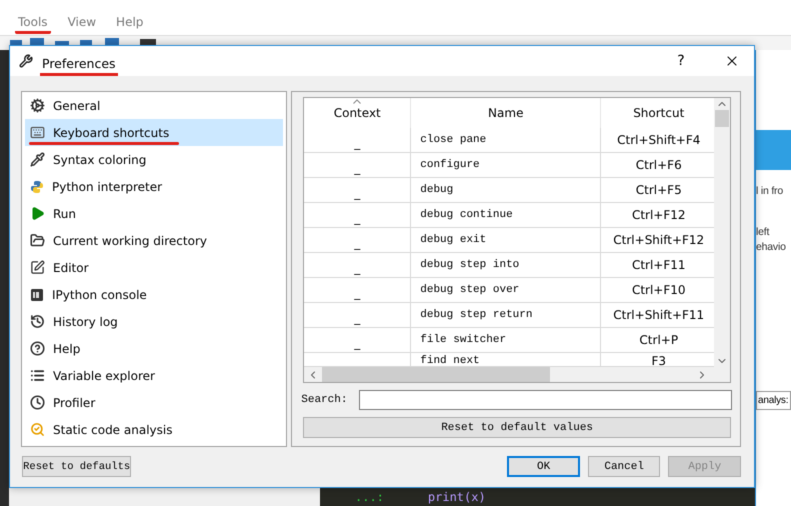 The width and height of the screenshot is (791, 506). Describe the element at coordinates (457, 497) in the screenshot. I see `code-text: print(x)` at that location.